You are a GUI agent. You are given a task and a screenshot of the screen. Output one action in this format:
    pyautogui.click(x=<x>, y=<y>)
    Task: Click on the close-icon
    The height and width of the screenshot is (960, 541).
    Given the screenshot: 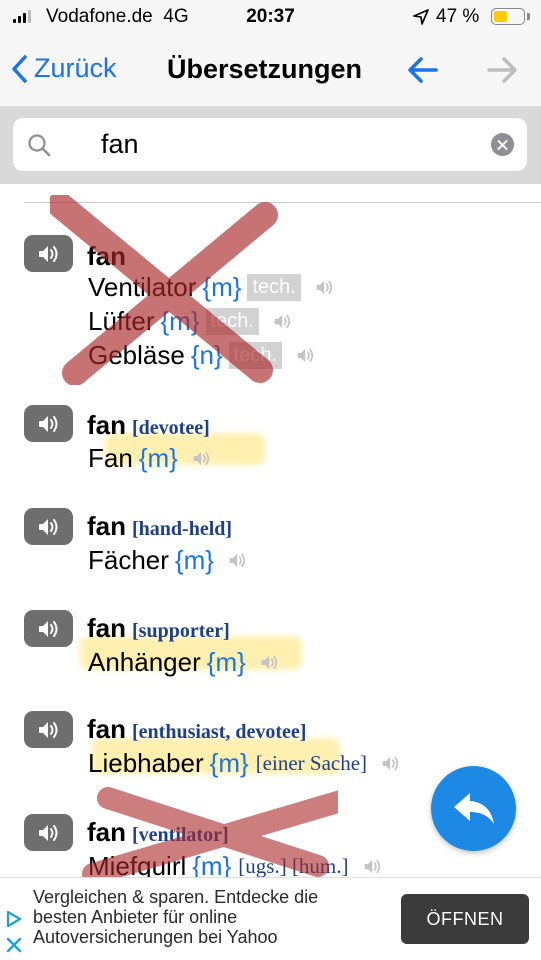 What is the action you would take?
    pyautogui.click(x=14, y=945)
    